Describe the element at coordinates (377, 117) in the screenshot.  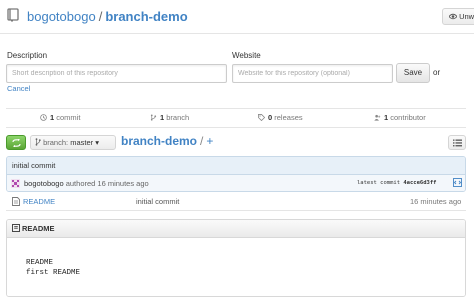
I see `people-icon` at that location.